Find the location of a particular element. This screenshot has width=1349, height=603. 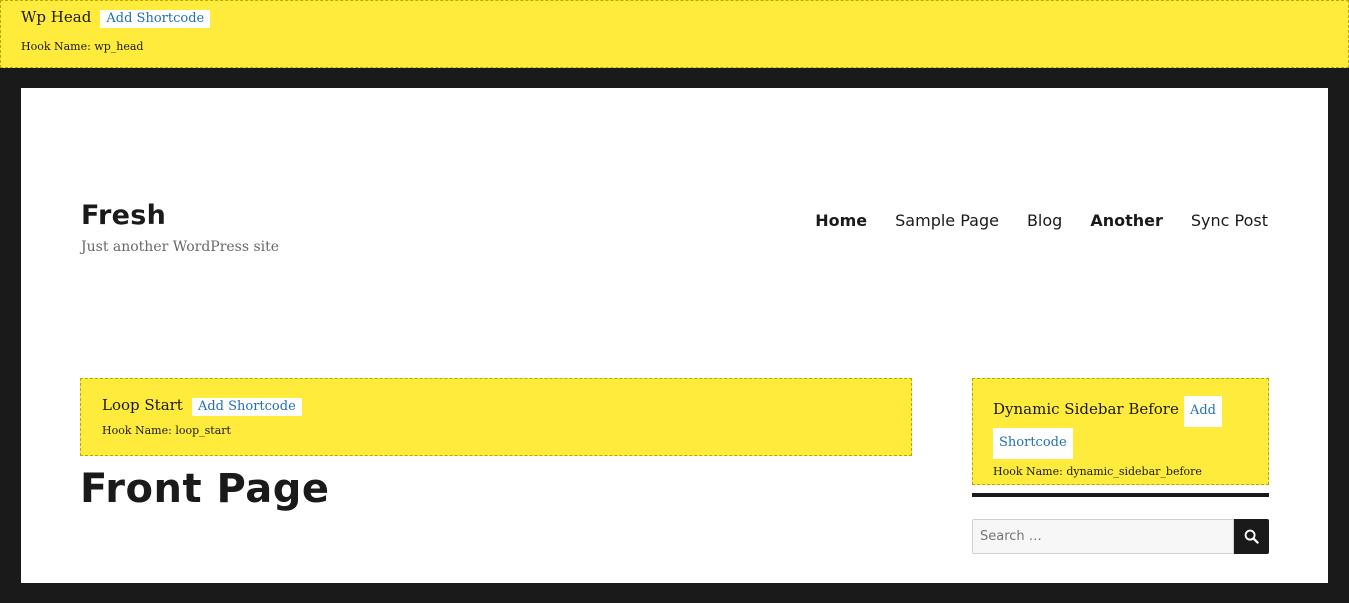

wp-head-hook-title: Wp Head is located at coordinates (56, 17).